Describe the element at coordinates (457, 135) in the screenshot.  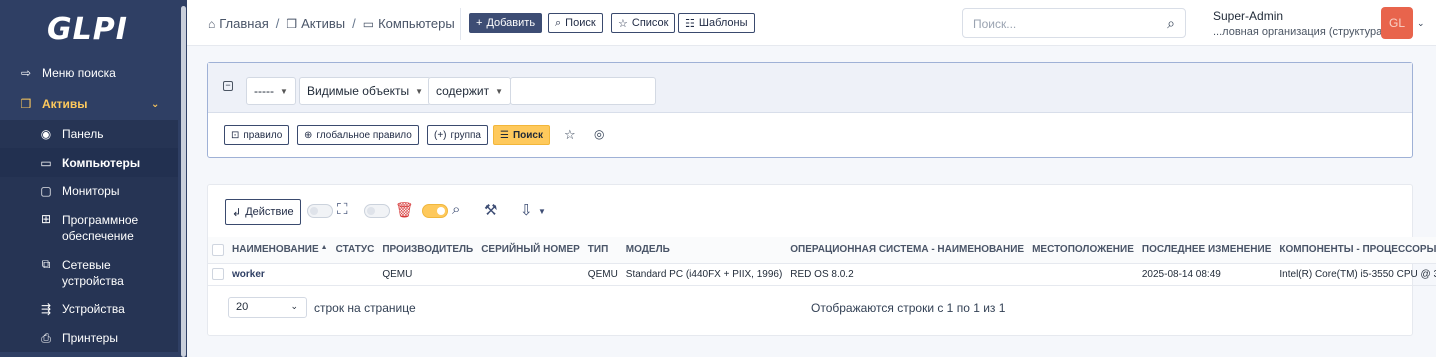
I see `add-group-button: (+) группа` at that location.